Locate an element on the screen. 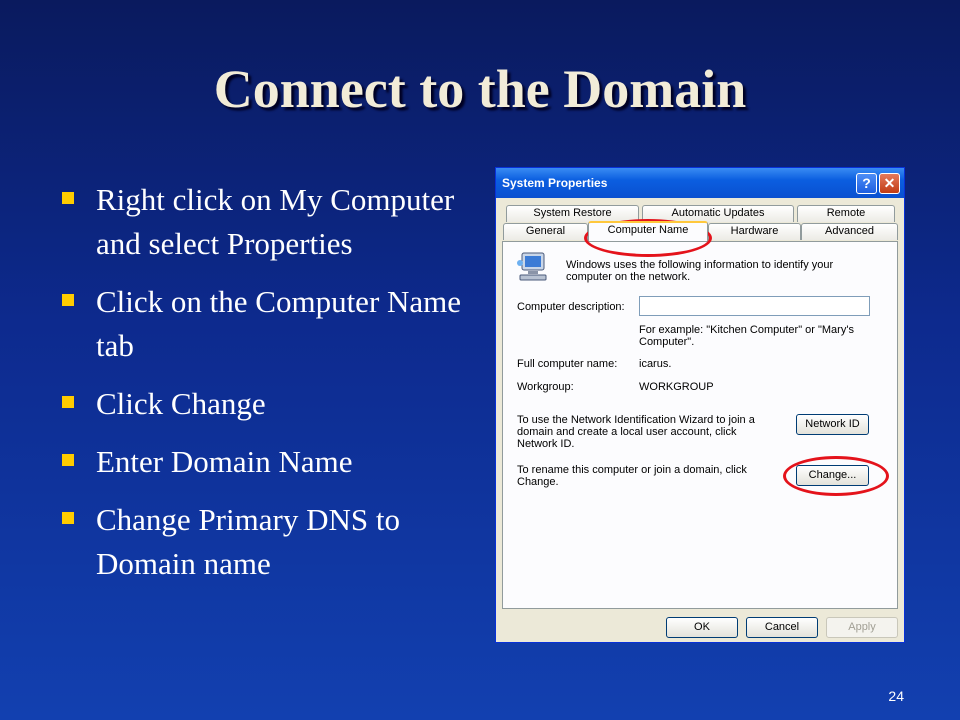 This screenshot has height=720, width=960. computer-network-icon is located at coordinates (532, 266).